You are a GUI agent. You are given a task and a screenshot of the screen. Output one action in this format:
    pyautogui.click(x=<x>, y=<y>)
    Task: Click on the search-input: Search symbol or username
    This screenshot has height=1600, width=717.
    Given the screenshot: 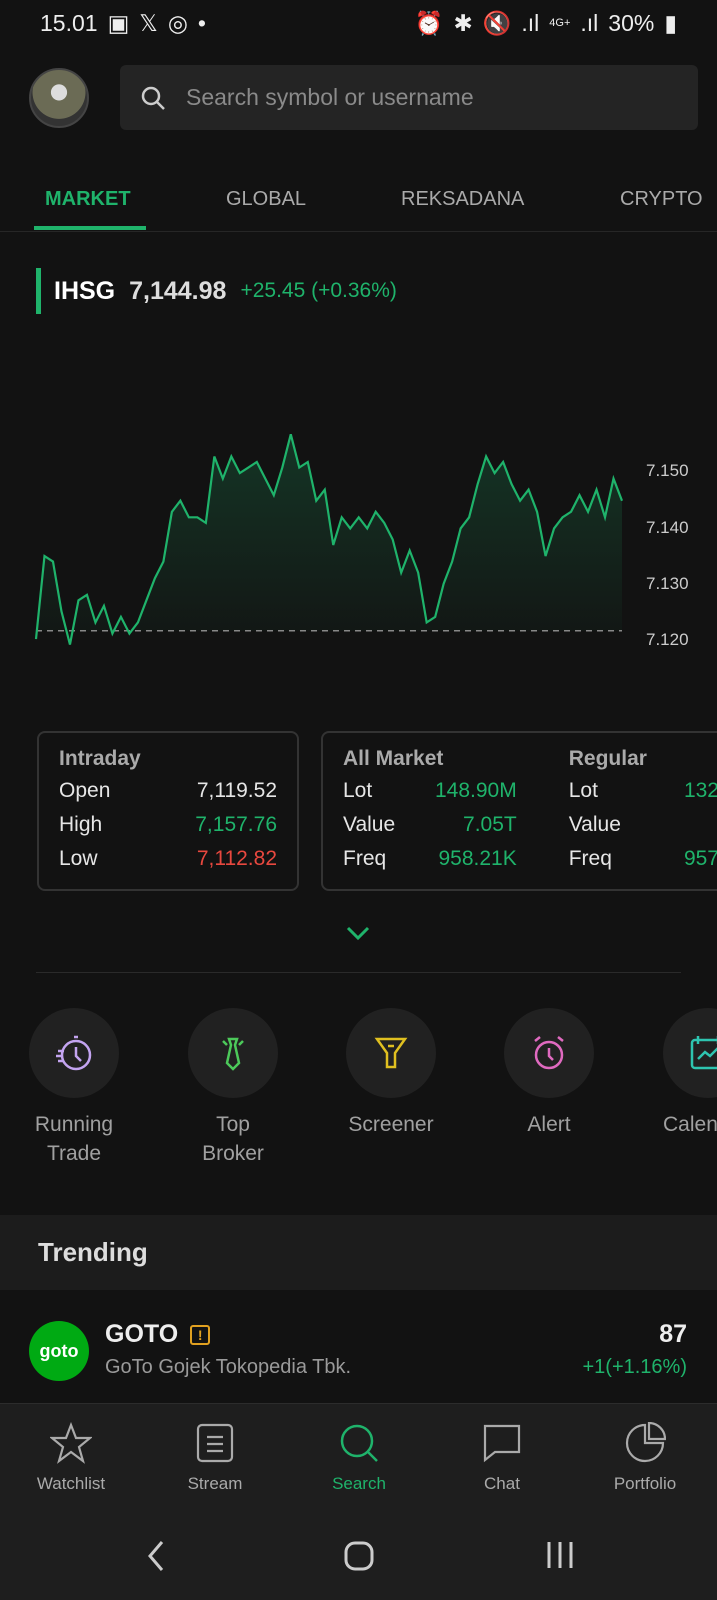 What is the action you would take?
    pyautogui.click(x=409, y=97)
    